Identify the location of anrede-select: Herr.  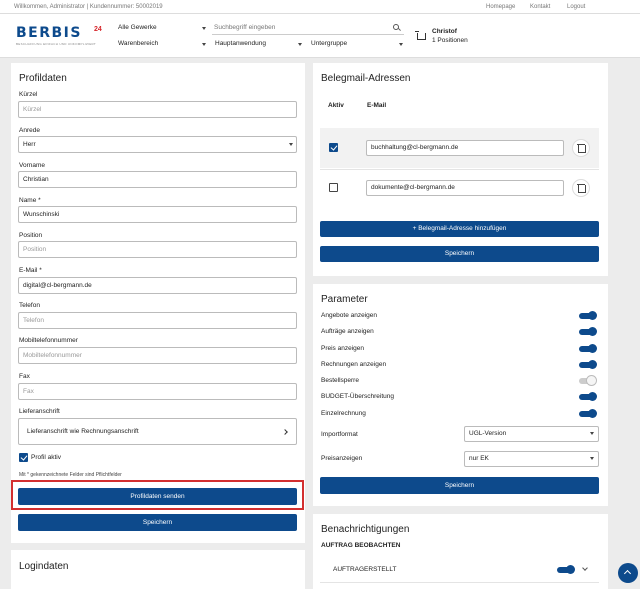
(157, 144).